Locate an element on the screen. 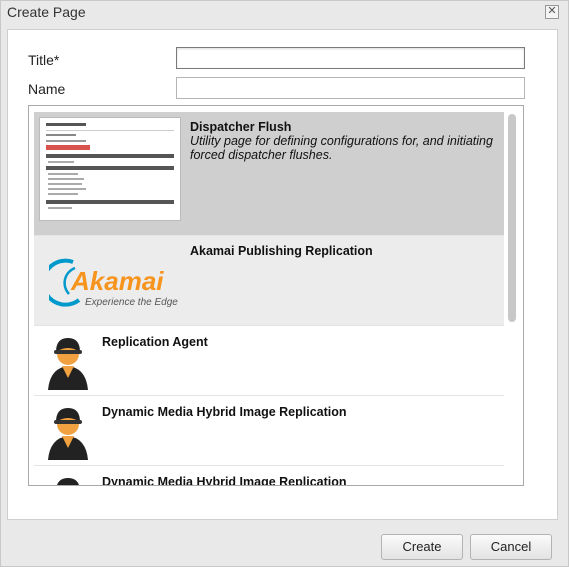 Image resolution: width=569 pixels, height=567 pixels. template-item-replication-agent: Replication Agent is located at coordinates (269, 361).